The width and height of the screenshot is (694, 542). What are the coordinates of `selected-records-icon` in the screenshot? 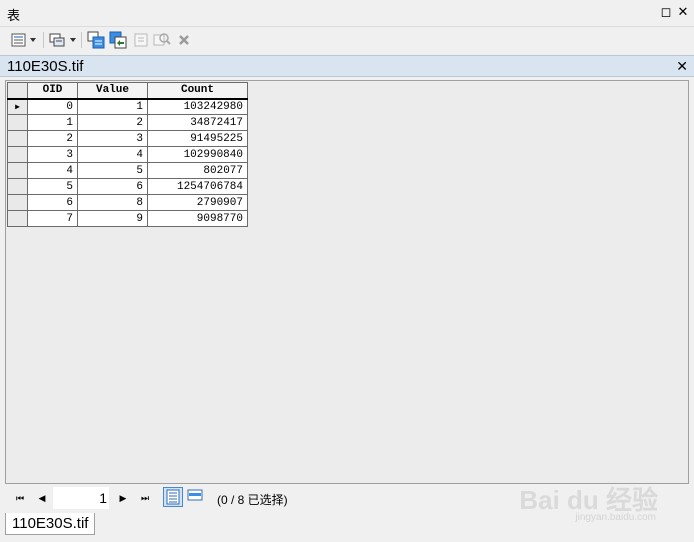 It's located at (195, 495).